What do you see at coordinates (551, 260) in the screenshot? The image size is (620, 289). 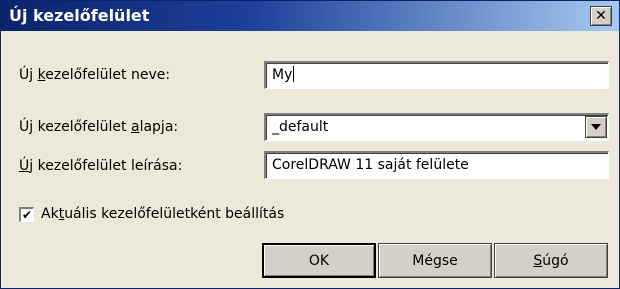 I see `help-button: Súgó` at bounding box center [551, 260].